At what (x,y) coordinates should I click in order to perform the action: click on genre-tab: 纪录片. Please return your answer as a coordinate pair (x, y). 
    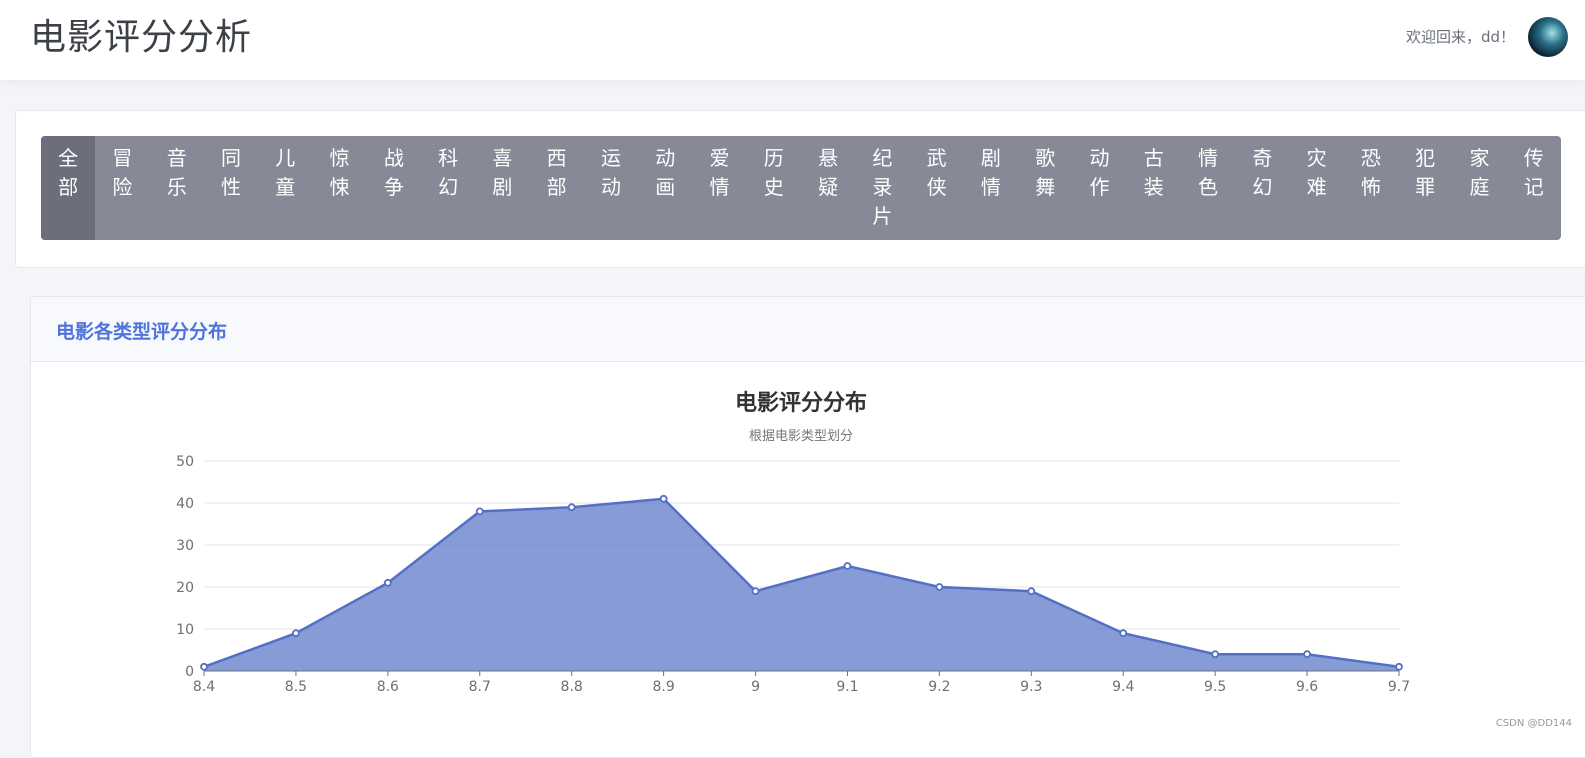
    Looking at the image, I should click on (882, 188).